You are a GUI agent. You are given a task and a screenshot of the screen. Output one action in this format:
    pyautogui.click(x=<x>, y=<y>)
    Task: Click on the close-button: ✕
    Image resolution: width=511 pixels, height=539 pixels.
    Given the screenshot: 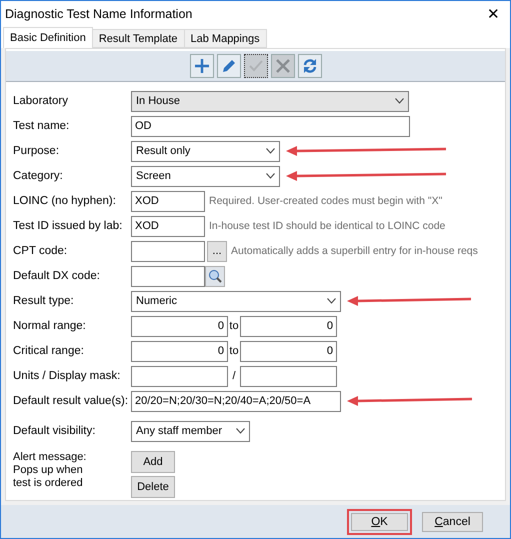 What is the action you would take?
    pyautogui.click(x=493, y=13)
    